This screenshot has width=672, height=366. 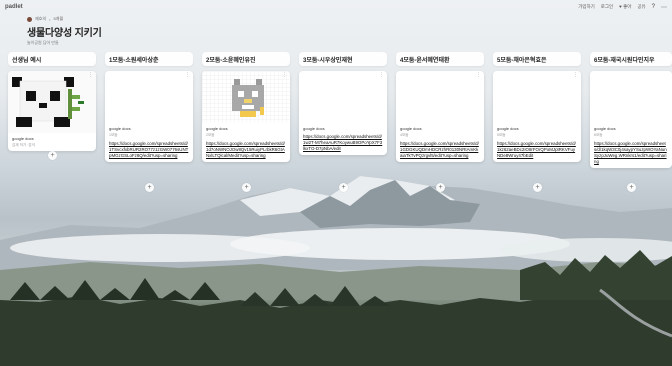 What do you see at coordinates (641, 7) in the screenshot?
I see `share-button: 공유` at bounding box center [641, 7].